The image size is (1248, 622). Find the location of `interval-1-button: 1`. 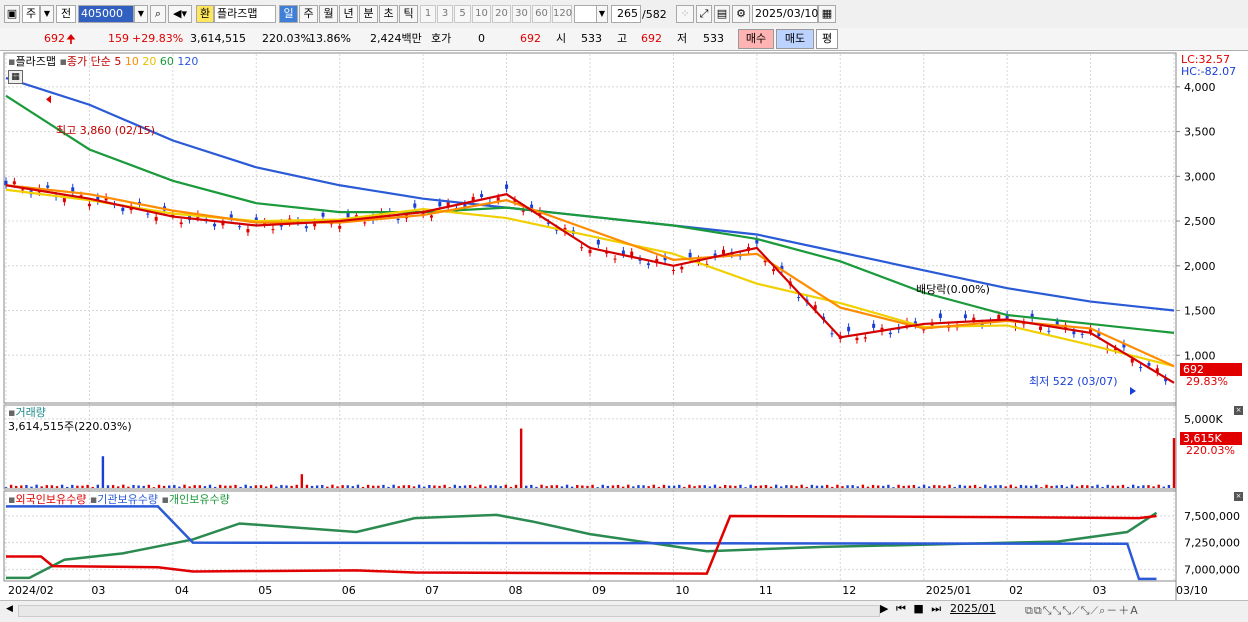

interval-1-button: 1 is located at coordinates (428, 14).